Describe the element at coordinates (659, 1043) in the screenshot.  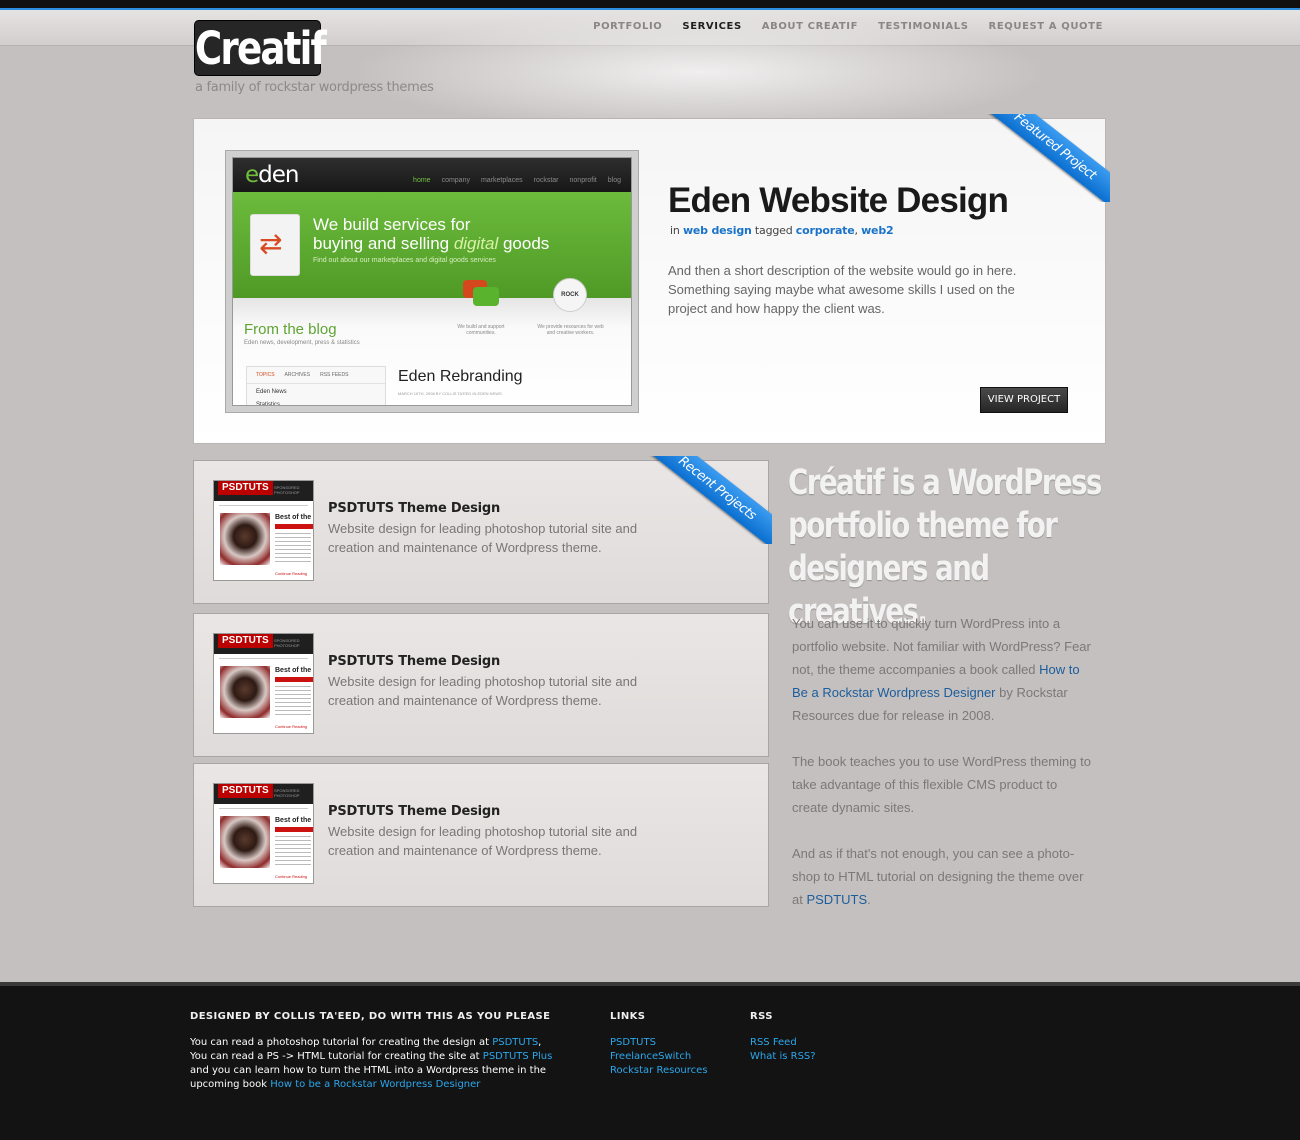
I see `footer-link-psdtuts: PSDTUTS` at that location.